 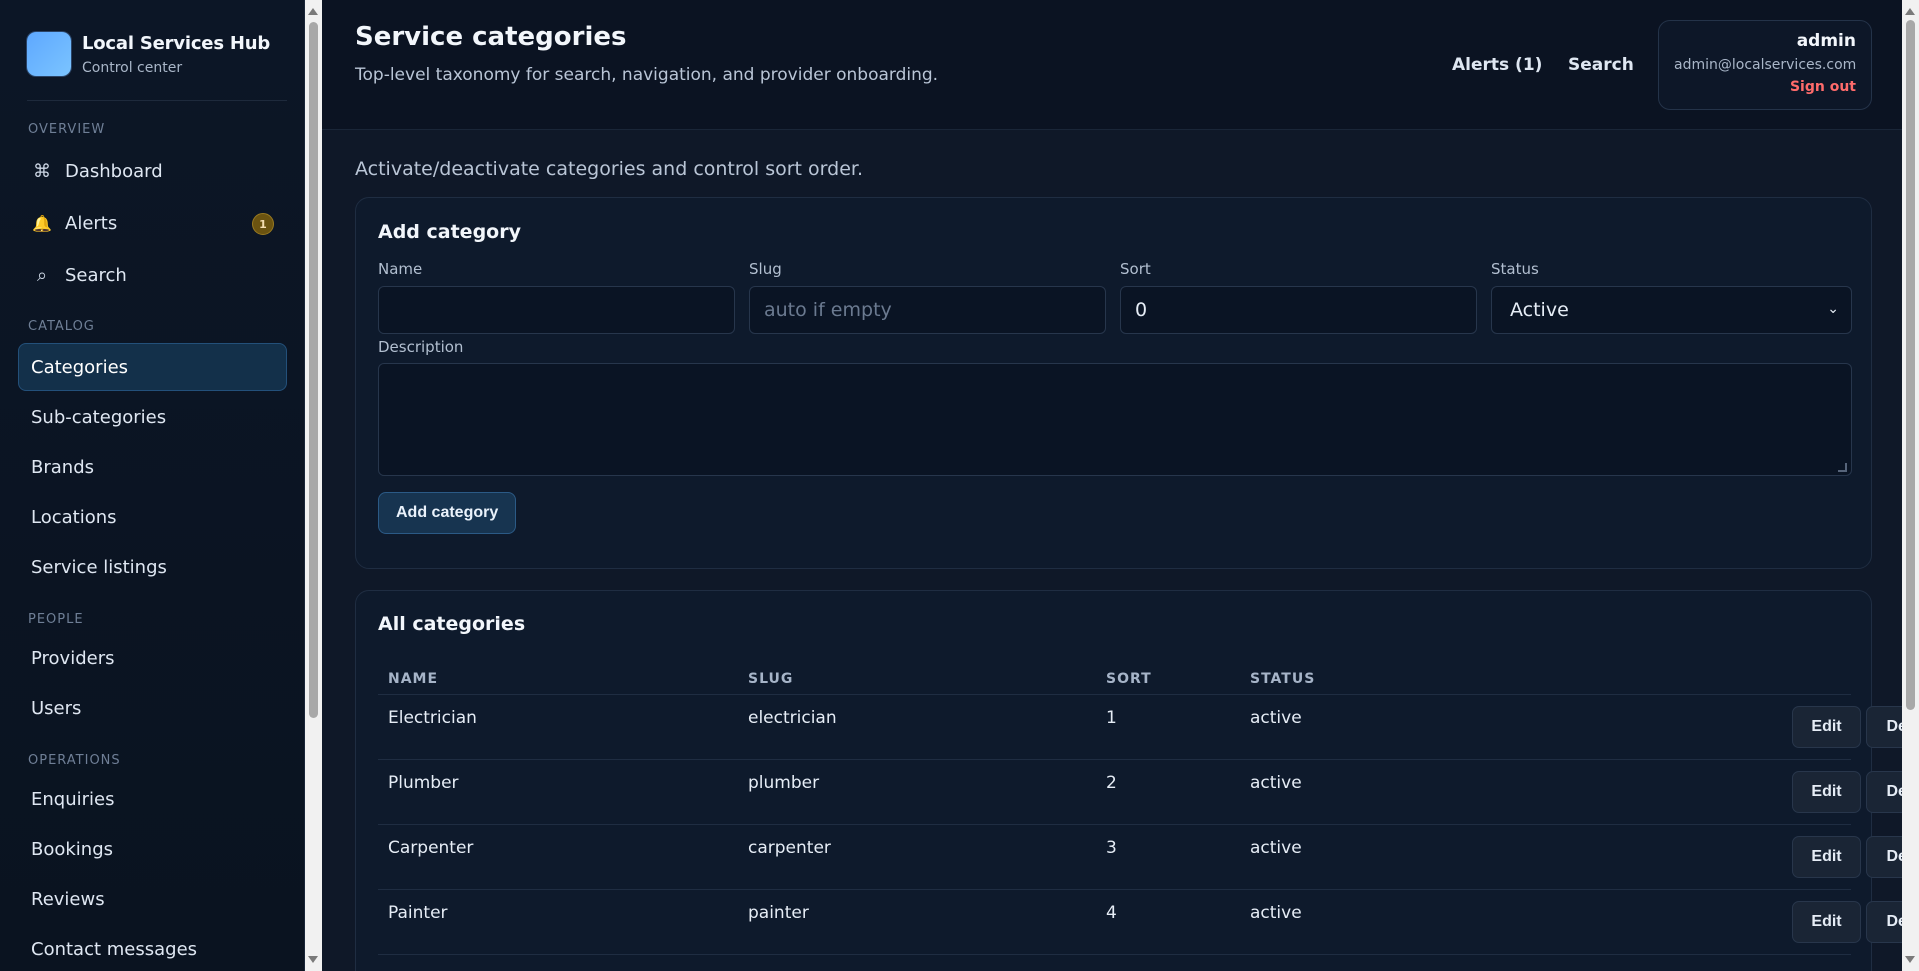 What do you see at coordinates (152, 517) in the screenshot?
I see `sidebar-item-locations: Locations` at bounding box center [152, 517].